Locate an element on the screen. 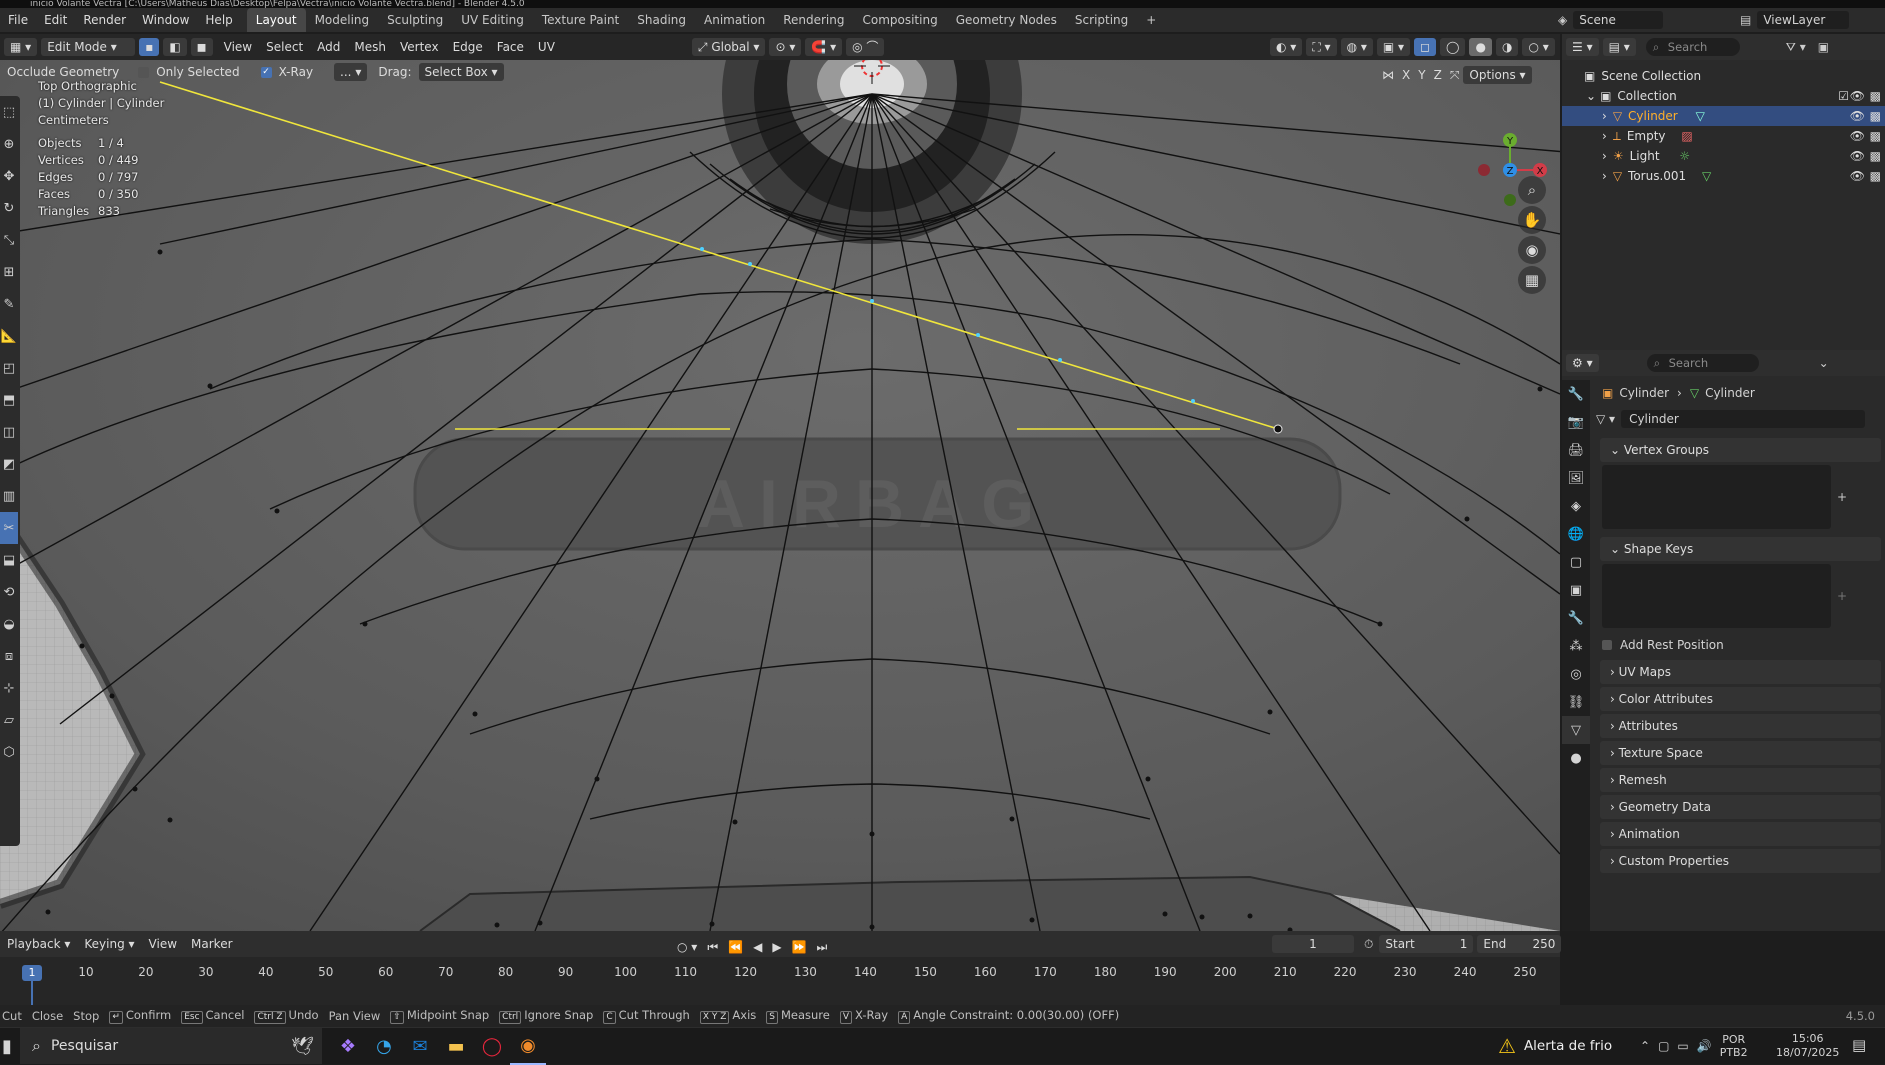 The height and width of the screenshot is (1065, 1885). rip-tool-icon: ⬡ is located at coordinates (9, 752).